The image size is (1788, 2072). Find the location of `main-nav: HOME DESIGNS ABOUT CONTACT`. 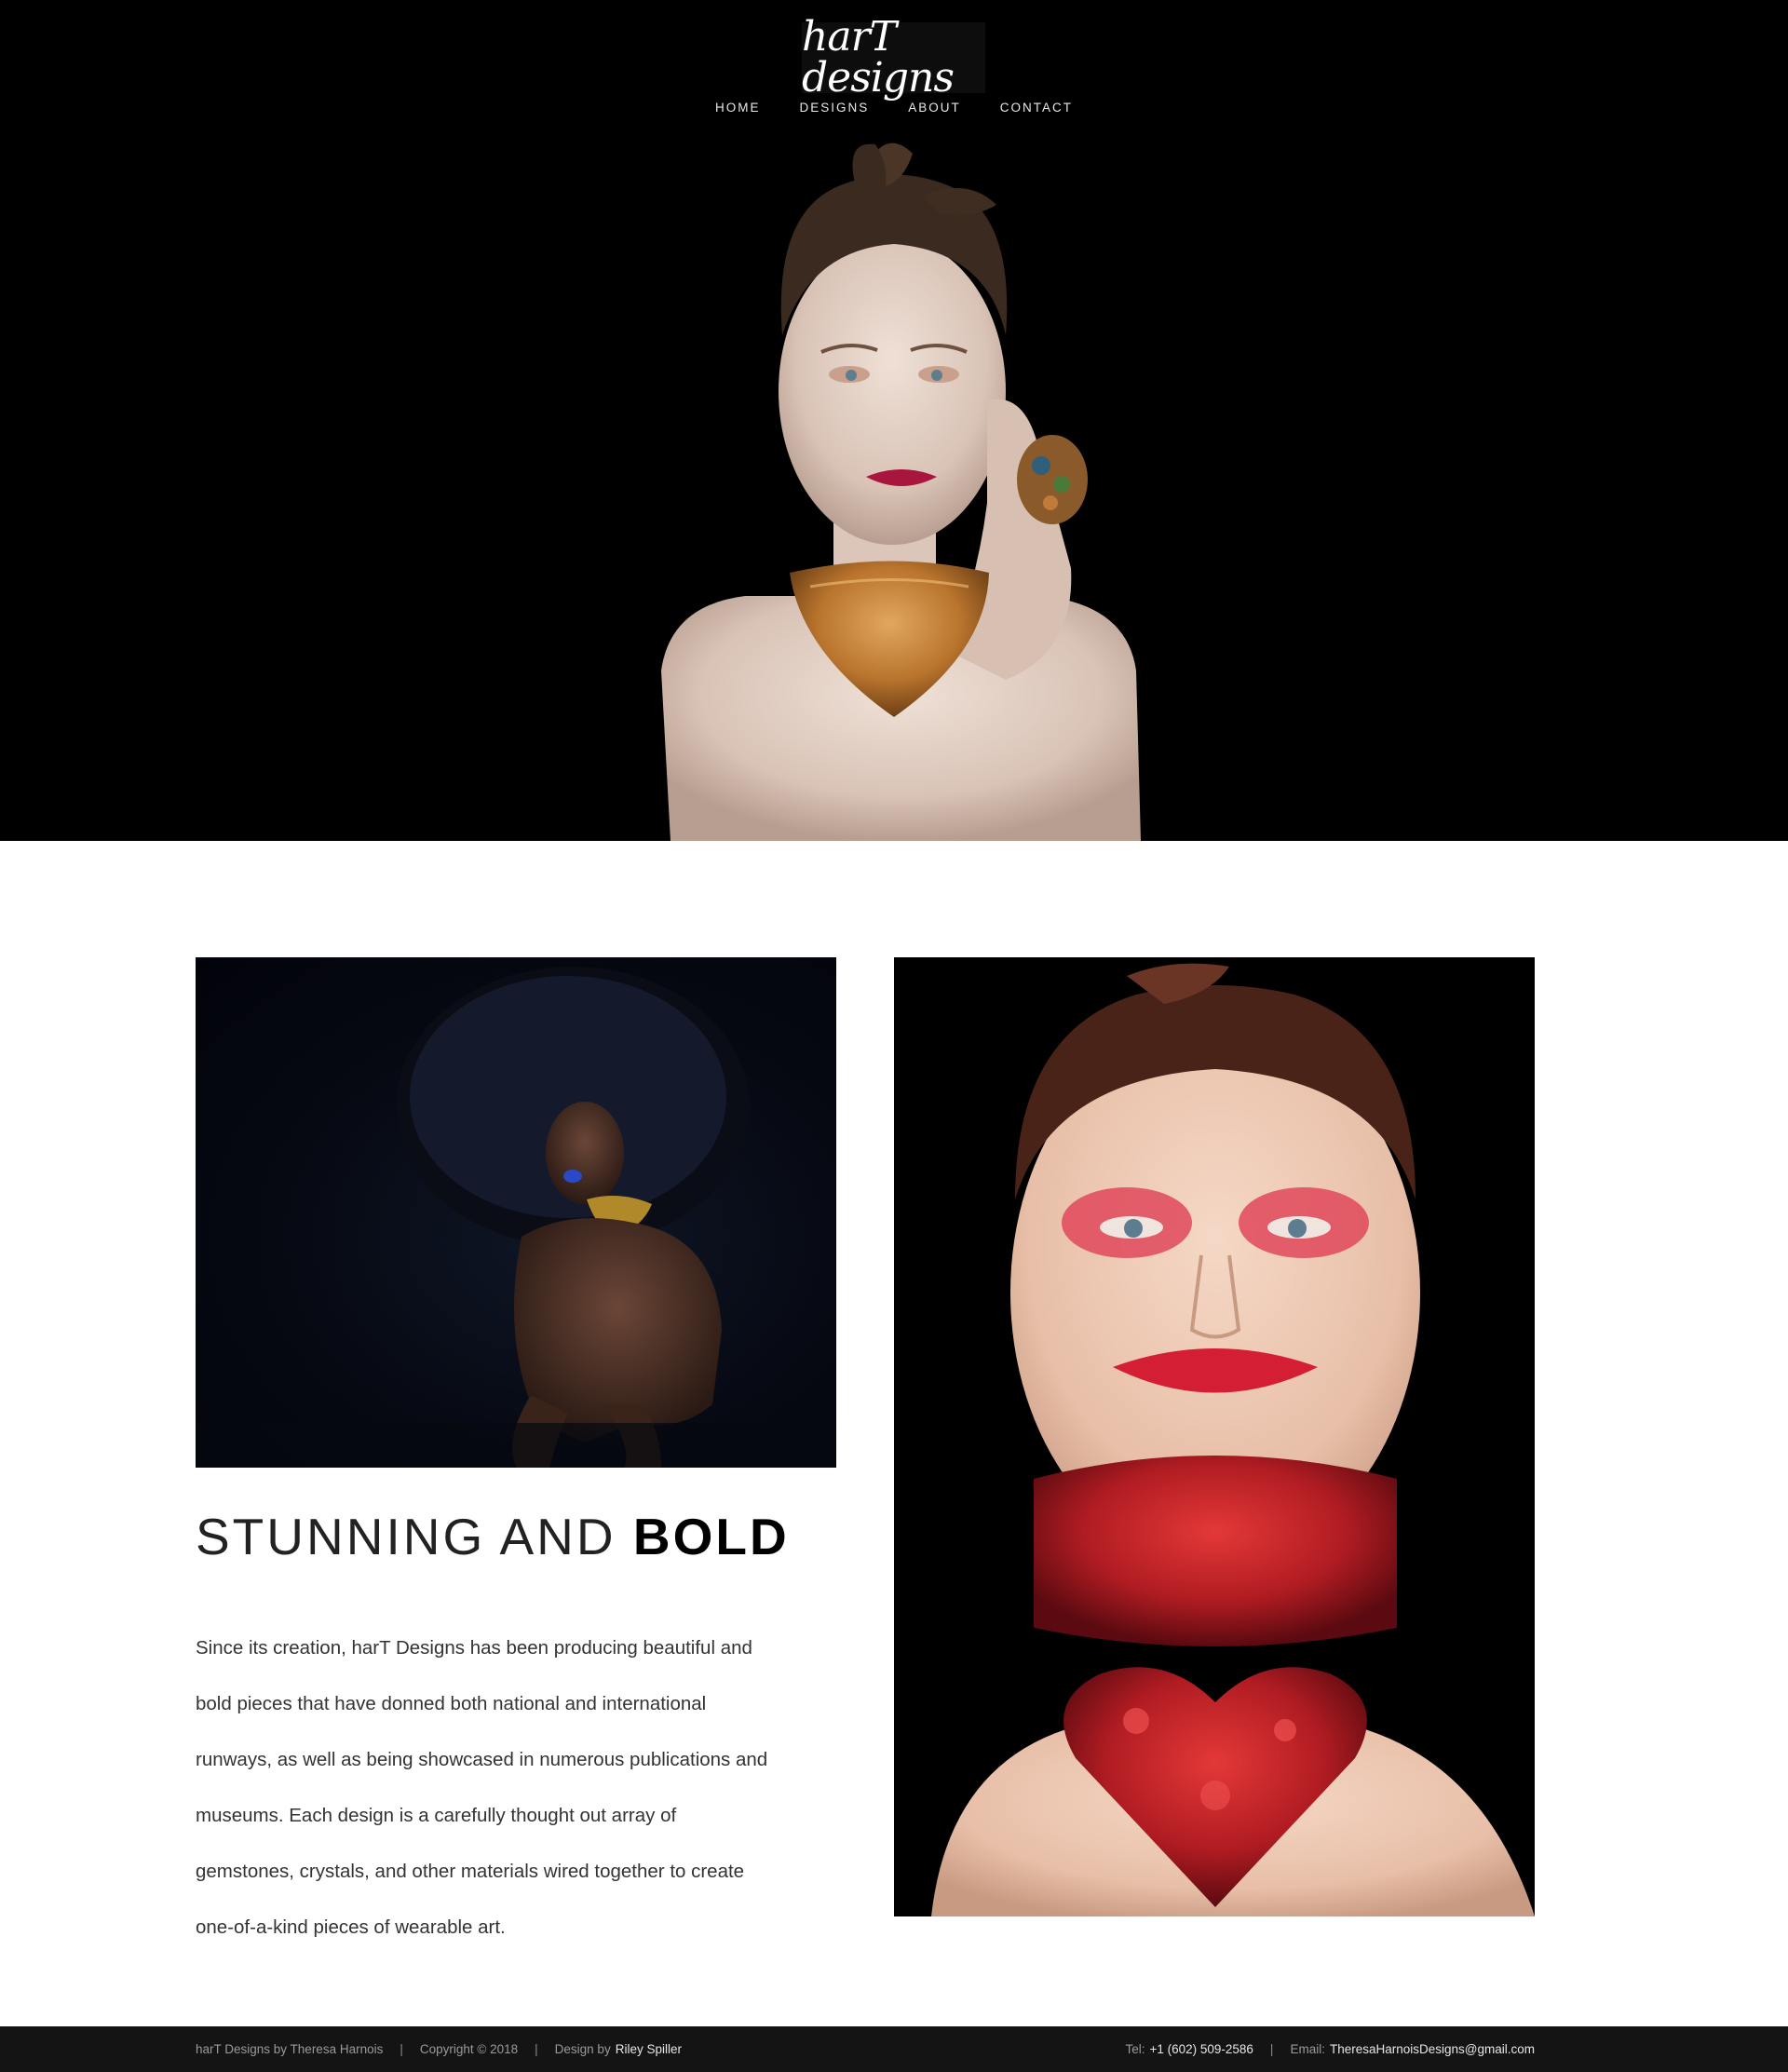

main-nav: HOME DESIGNS ABOUT CONTACT is located at coordinates (894, 108).